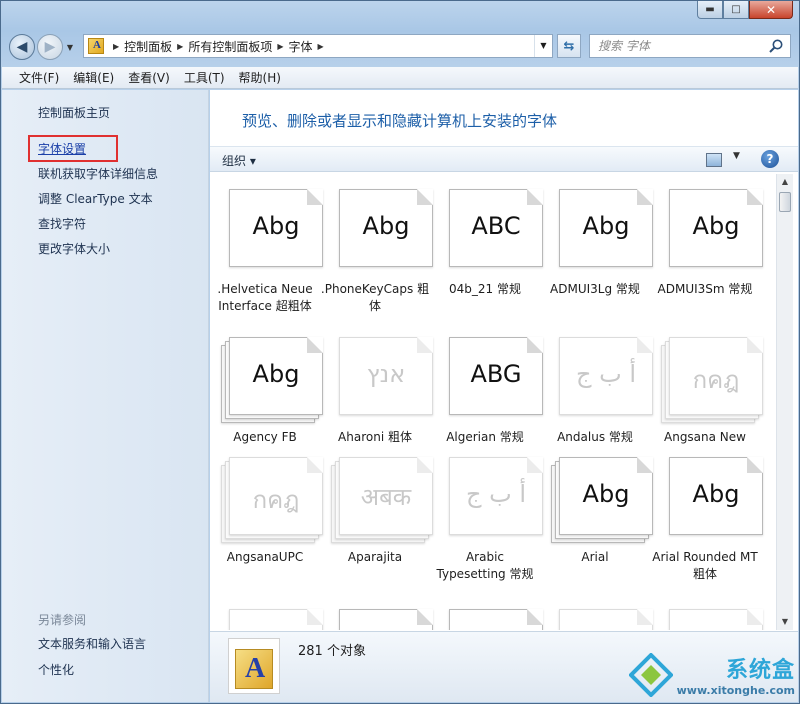 The image size is (800, 704). I want to click on breadcrumb-fonts: 字体, so click(301, 46).